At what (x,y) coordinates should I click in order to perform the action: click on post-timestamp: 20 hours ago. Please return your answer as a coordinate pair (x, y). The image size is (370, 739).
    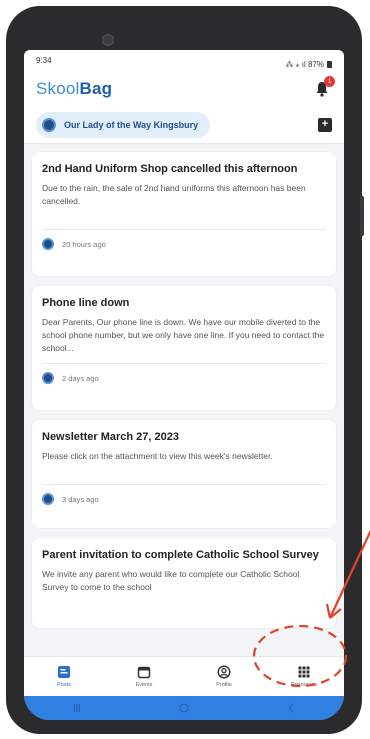
    Looking at the image, I should click on (84, 244).